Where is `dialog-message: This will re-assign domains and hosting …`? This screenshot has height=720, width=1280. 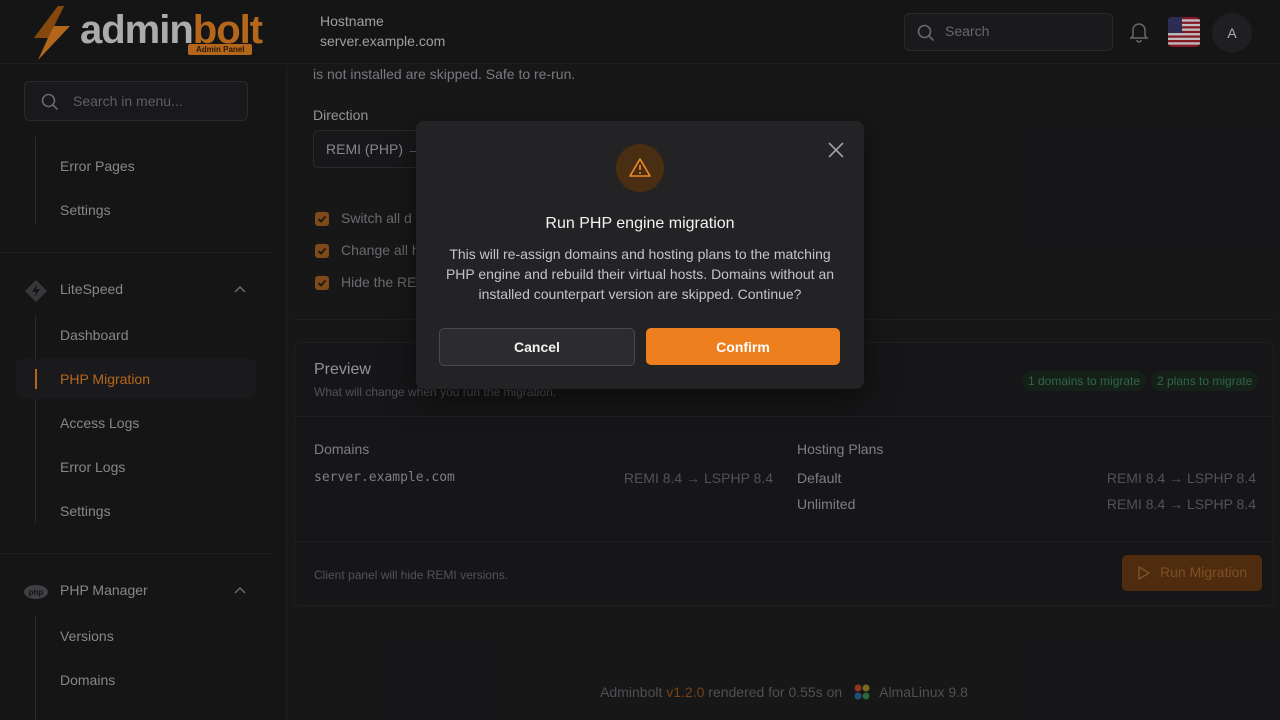
dialog-message: This will re-assign domains and hosting … is located at coordinates (640, 274).